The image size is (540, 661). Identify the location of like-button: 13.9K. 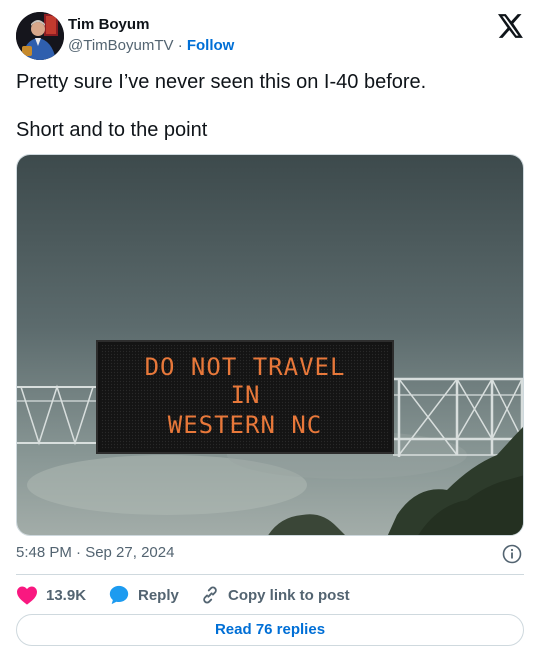
(51, 595).